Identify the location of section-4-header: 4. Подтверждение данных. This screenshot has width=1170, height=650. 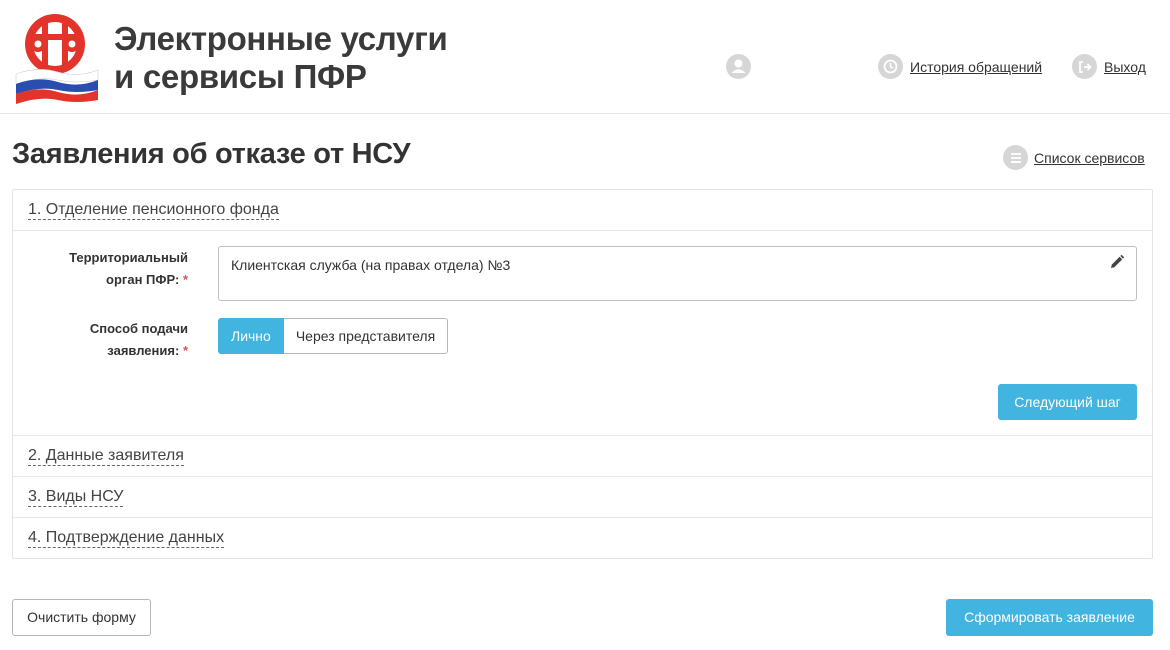
(582, 538).